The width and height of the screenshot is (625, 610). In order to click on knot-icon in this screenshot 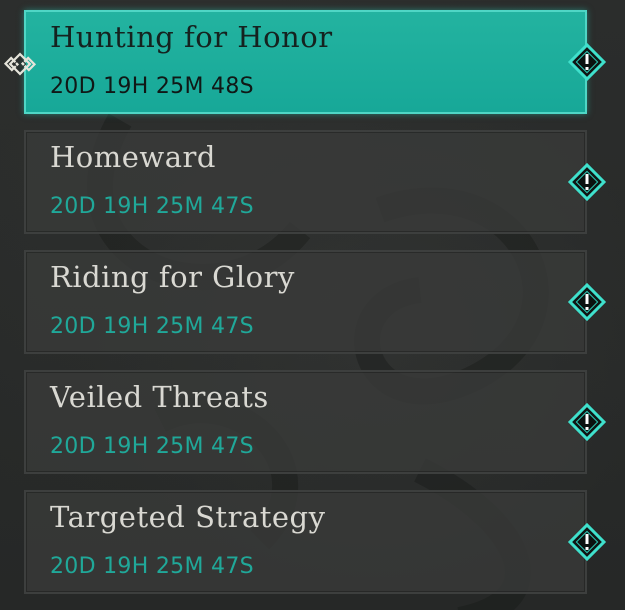, I will do `click(20, 64)`.